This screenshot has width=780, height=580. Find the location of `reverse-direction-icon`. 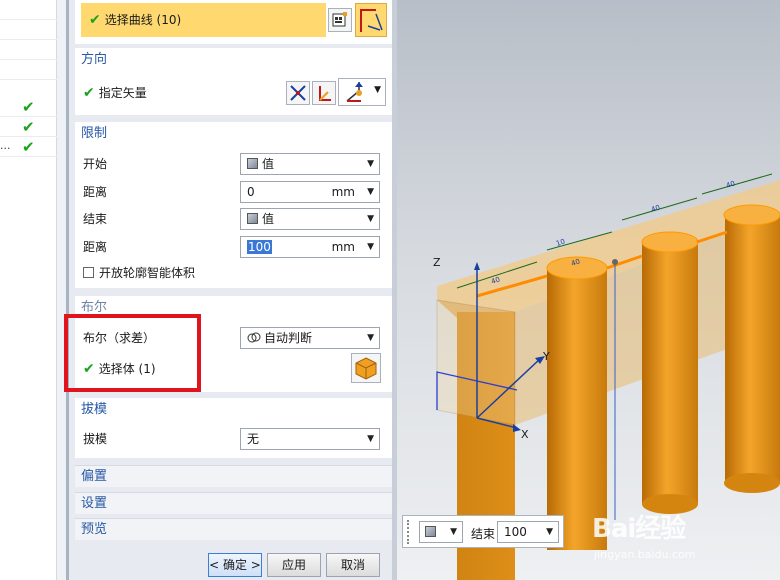

reverse-direction-icon is located at coordinates (298, 93).